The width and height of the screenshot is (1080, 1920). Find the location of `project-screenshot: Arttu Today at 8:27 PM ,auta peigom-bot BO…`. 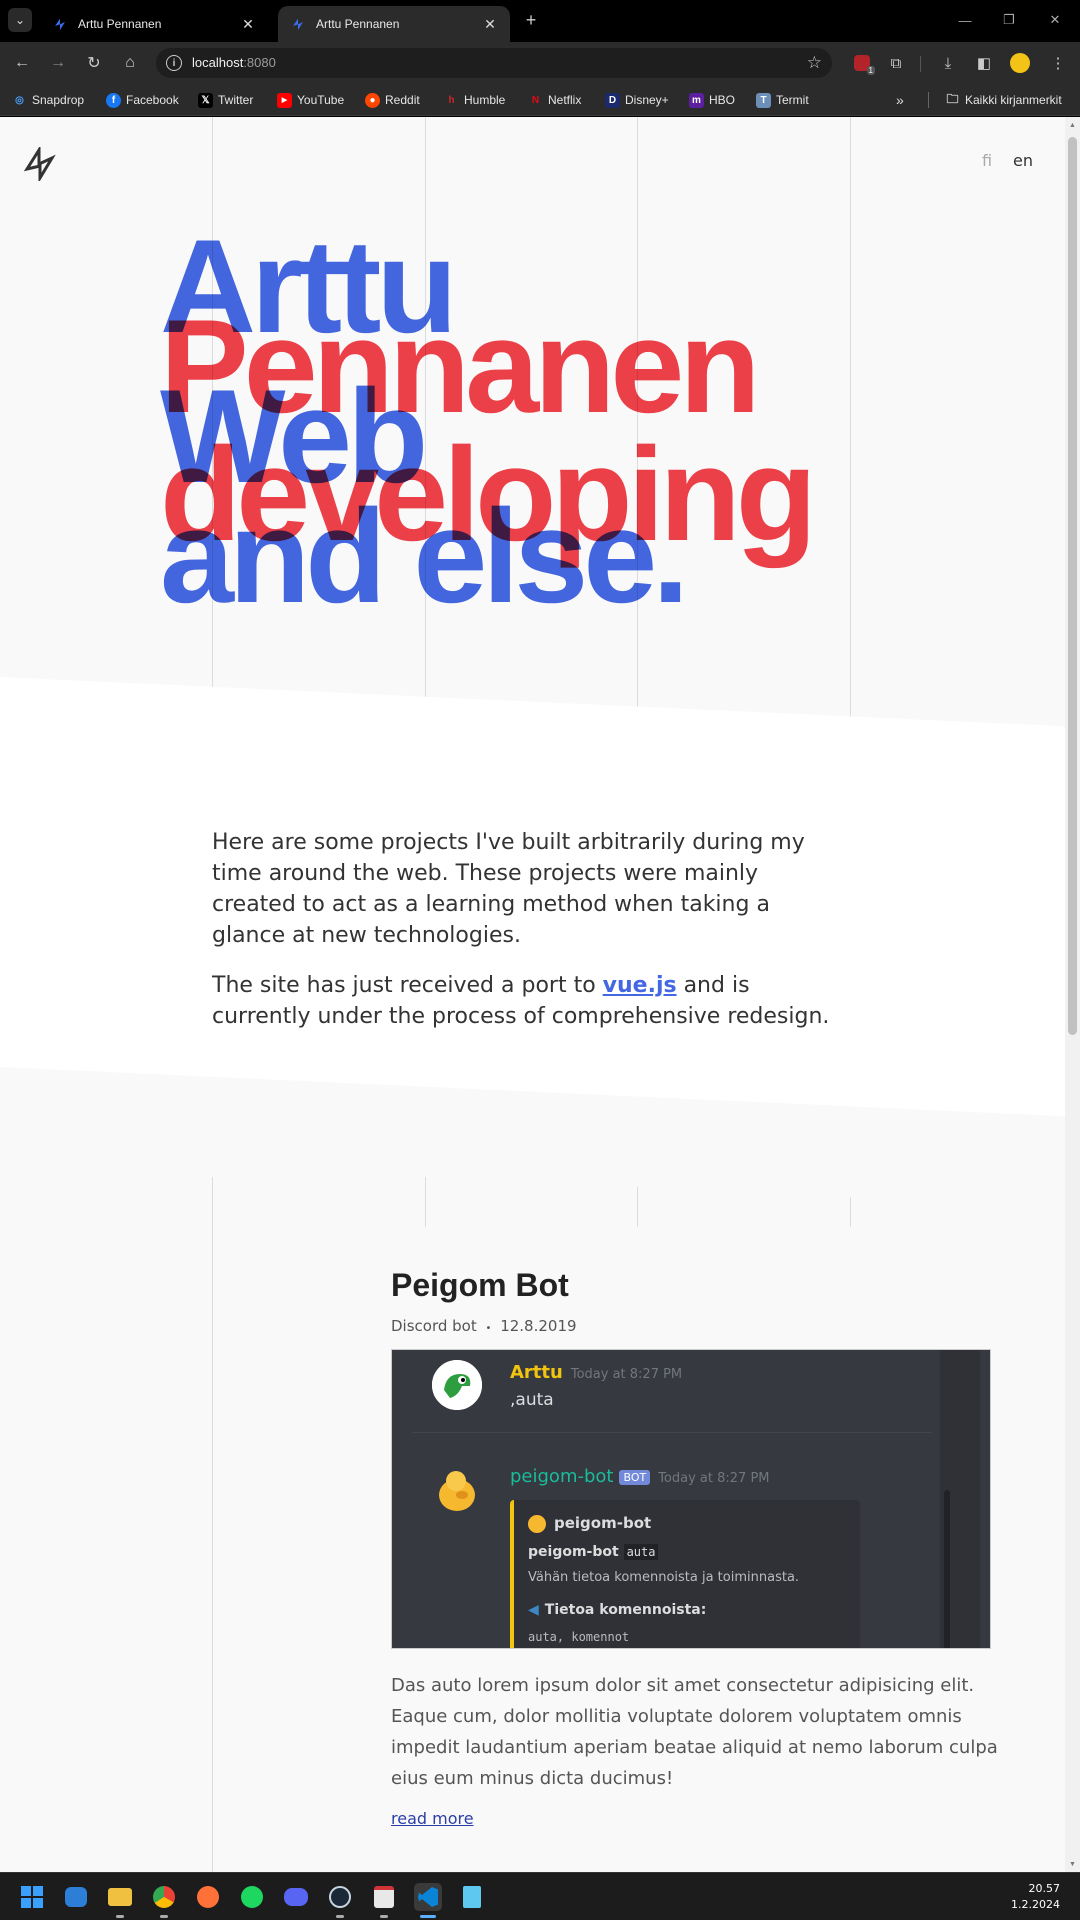

project-screenshot: Arttu Today at 8:27 PM ,auta peigom-bot BO… is located at coordinates (691, 1499).